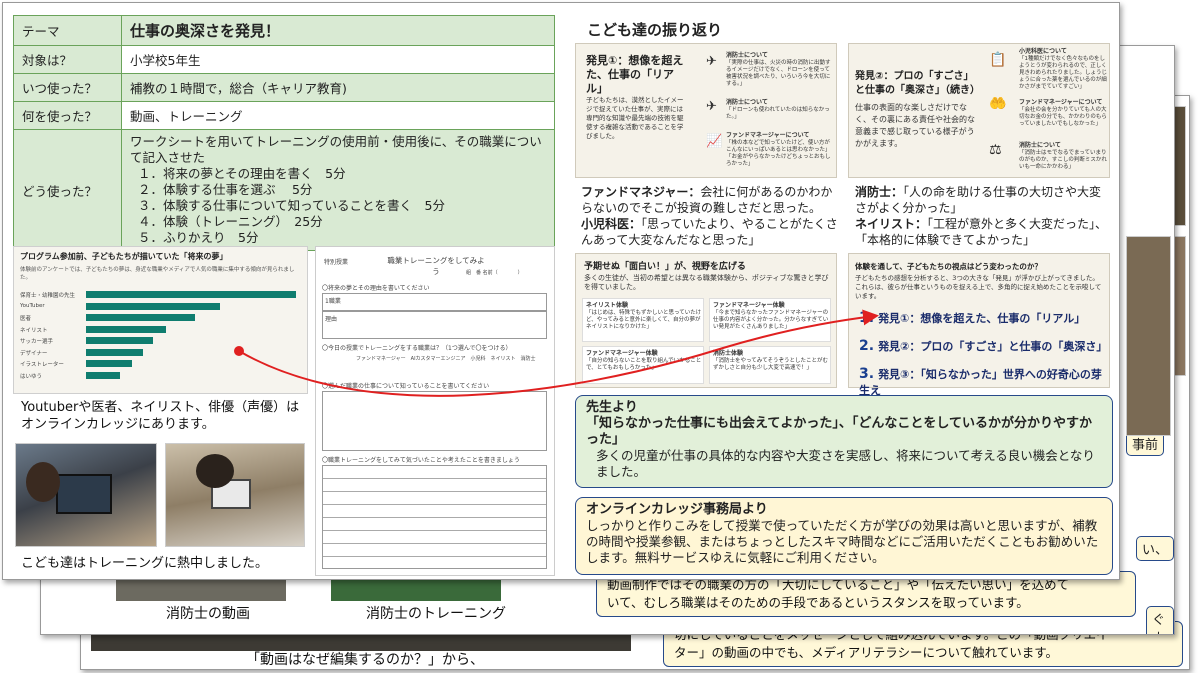 This screenshot has width=1200, height=673. What do you see at coordinates (208, 614) in the screenshot?
I see `caption-firefighter-video: 消防士の動画` at bounding box center [208, 614].